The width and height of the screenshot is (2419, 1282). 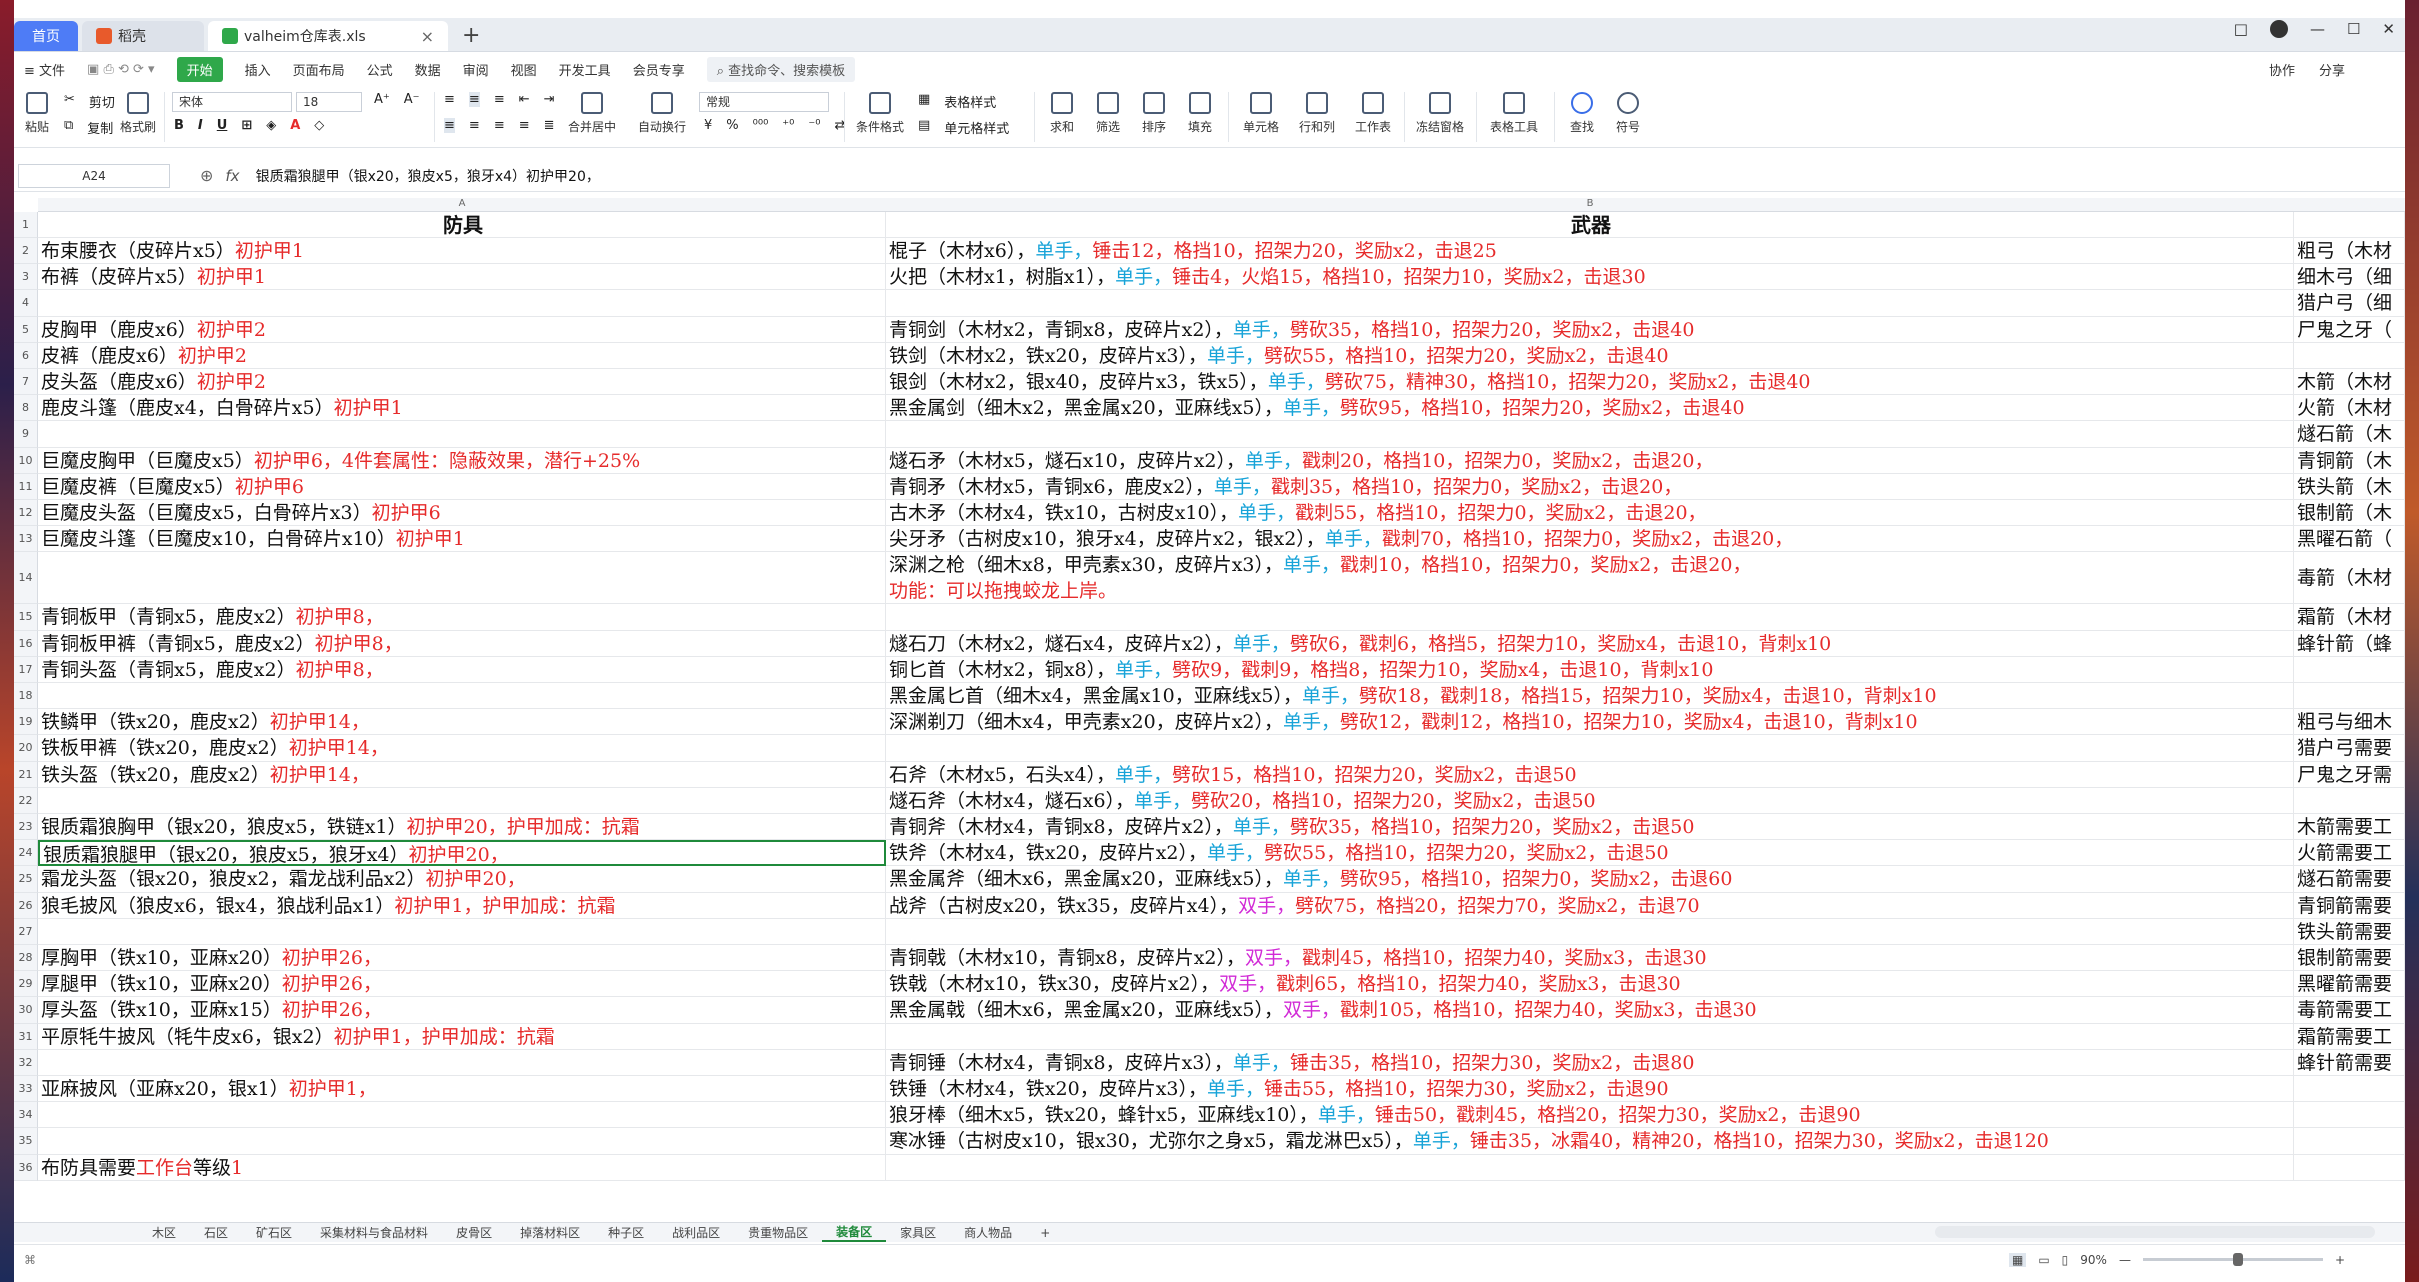 I want to click on header-cell-armor: 防具, so click(x=462, y=225).